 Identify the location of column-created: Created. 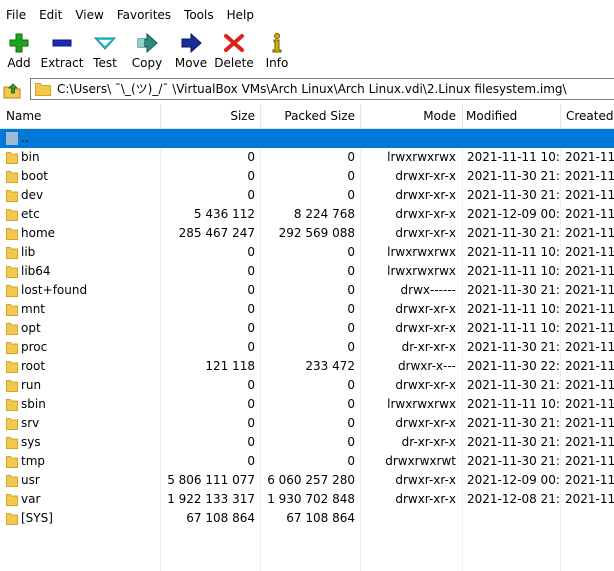
(587, 116).